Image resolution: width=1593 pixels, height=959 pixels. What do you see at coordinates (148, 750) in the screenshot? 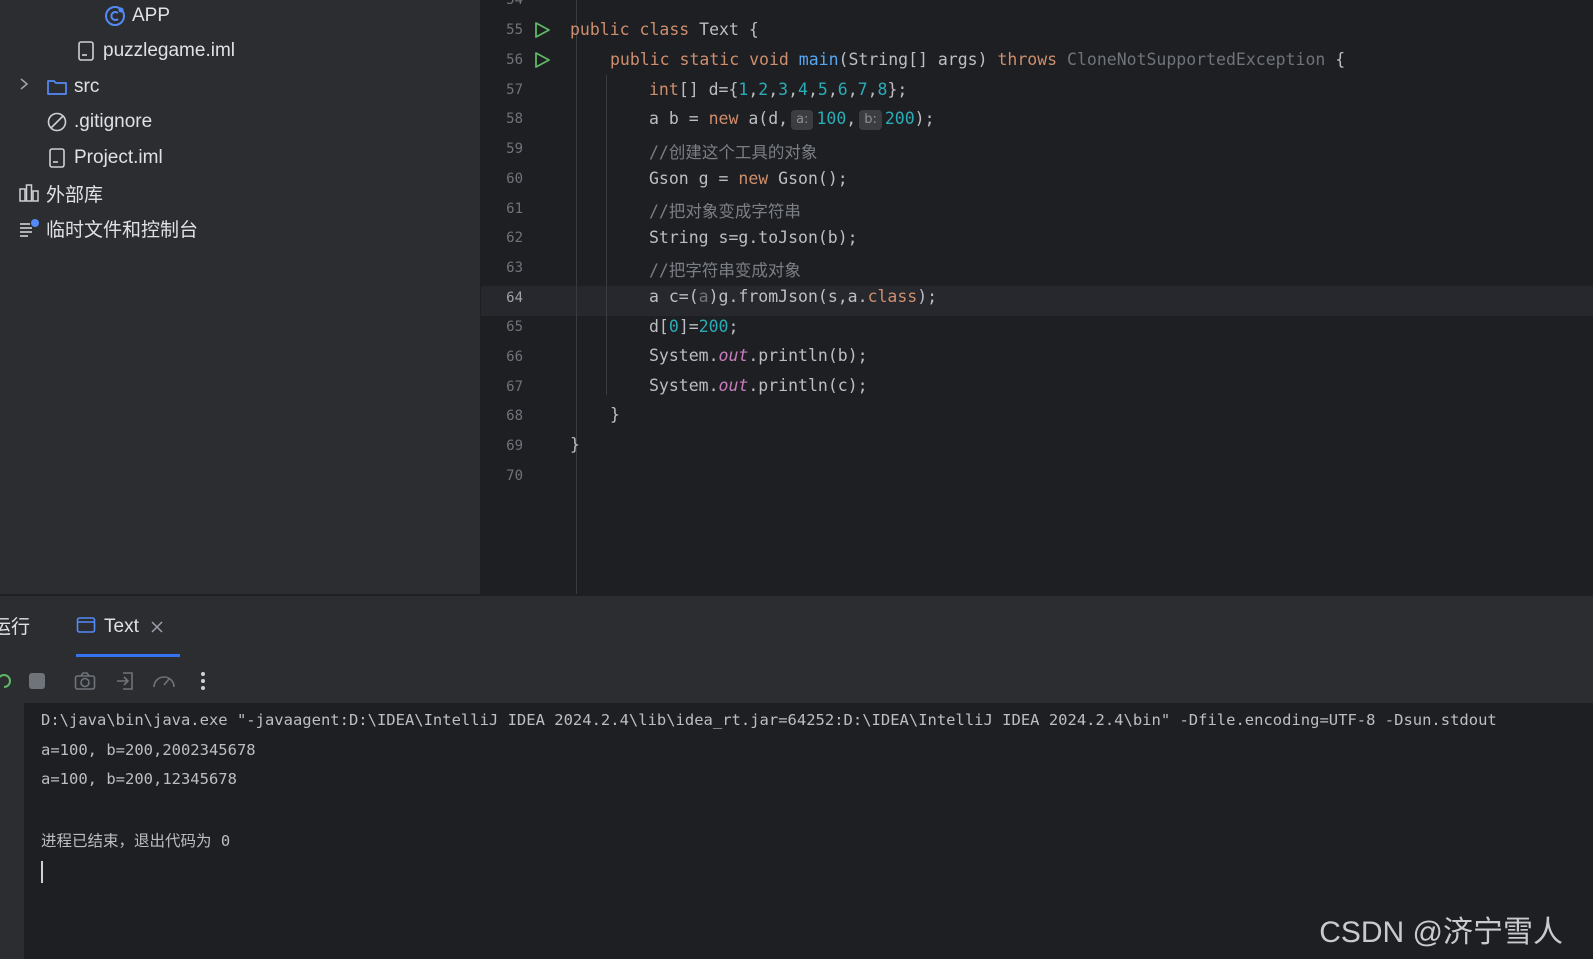
I see `console-line: a=100, b=200,2002345678` at bounding box center [148, 750].